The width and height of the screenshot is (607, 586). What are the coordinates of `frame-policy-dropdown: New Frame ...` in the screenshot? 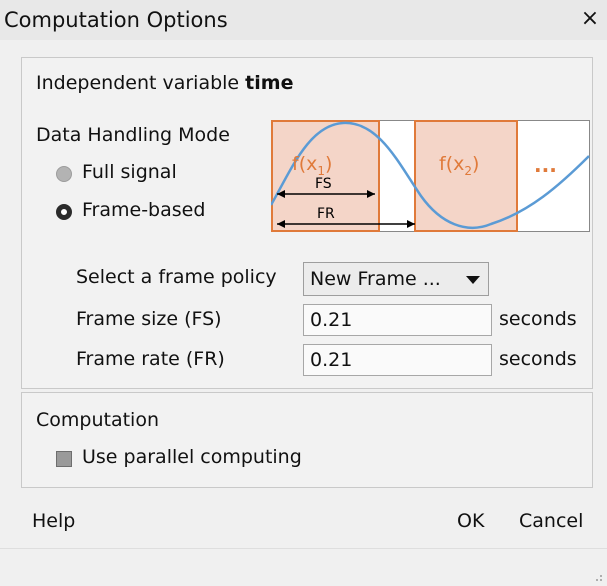 It's located at (396, 279).